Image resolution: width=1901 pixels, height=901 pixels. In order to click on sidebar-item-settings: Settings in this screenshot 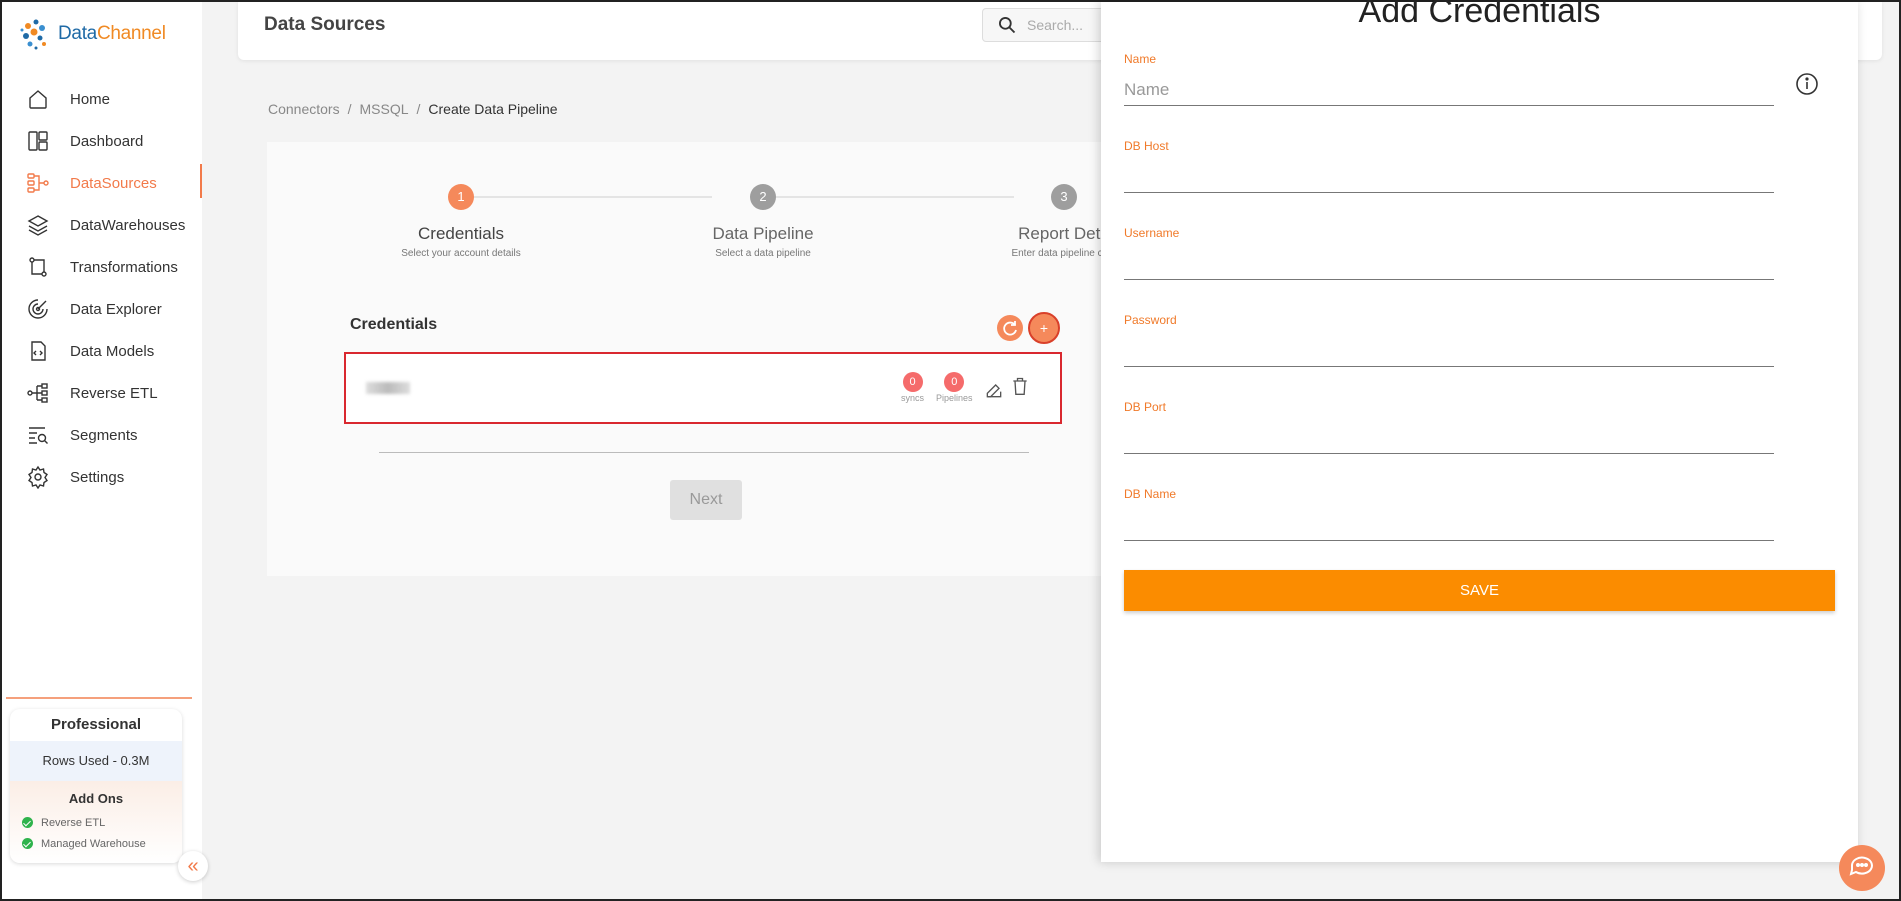, I will do `click(102, 477)`.